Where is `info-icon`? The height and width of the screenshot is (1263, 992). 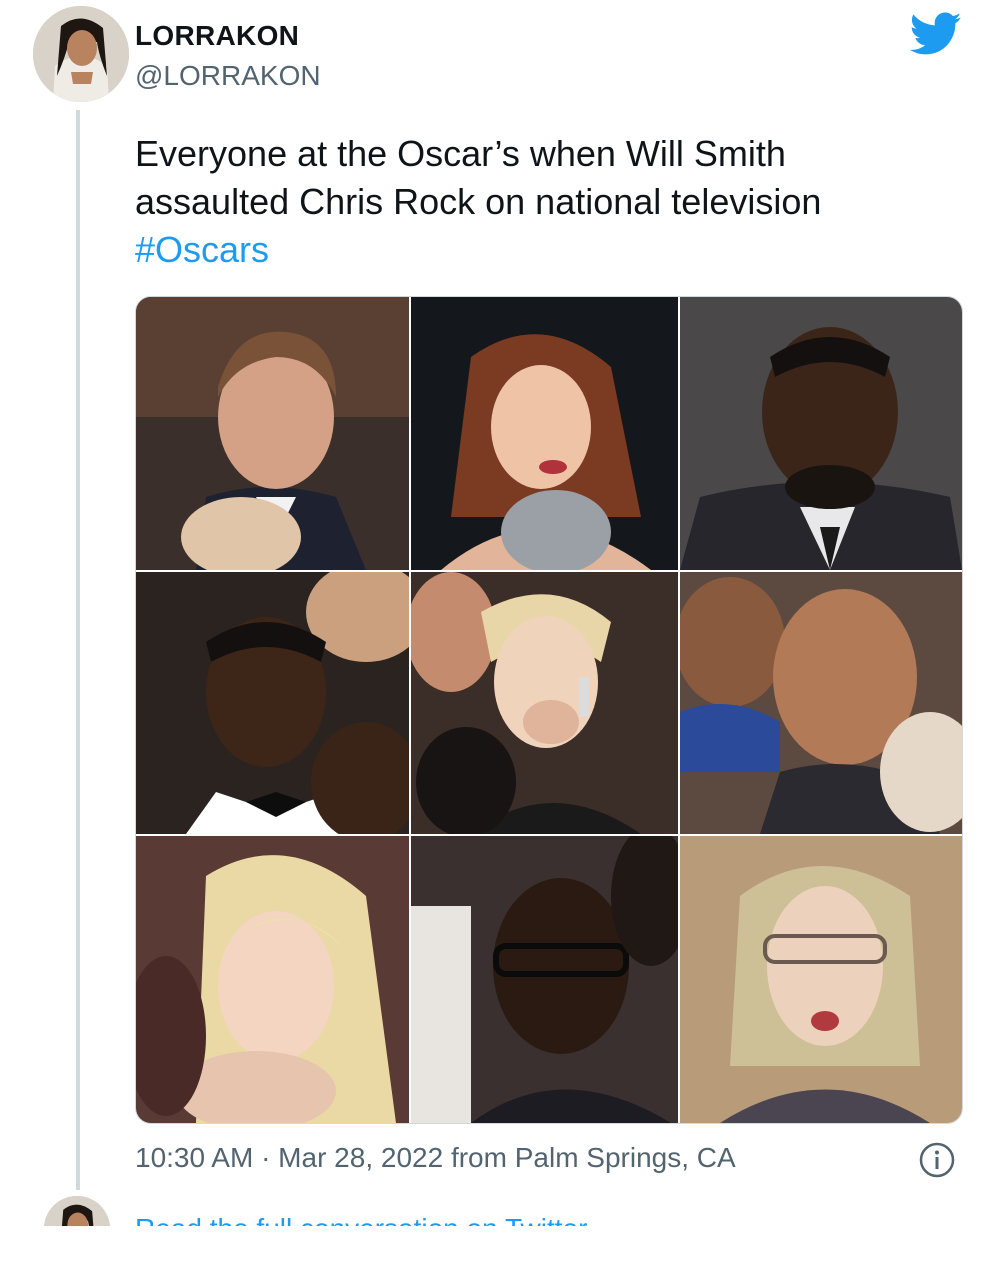
info-icon is located at coordinates (937, 1160).